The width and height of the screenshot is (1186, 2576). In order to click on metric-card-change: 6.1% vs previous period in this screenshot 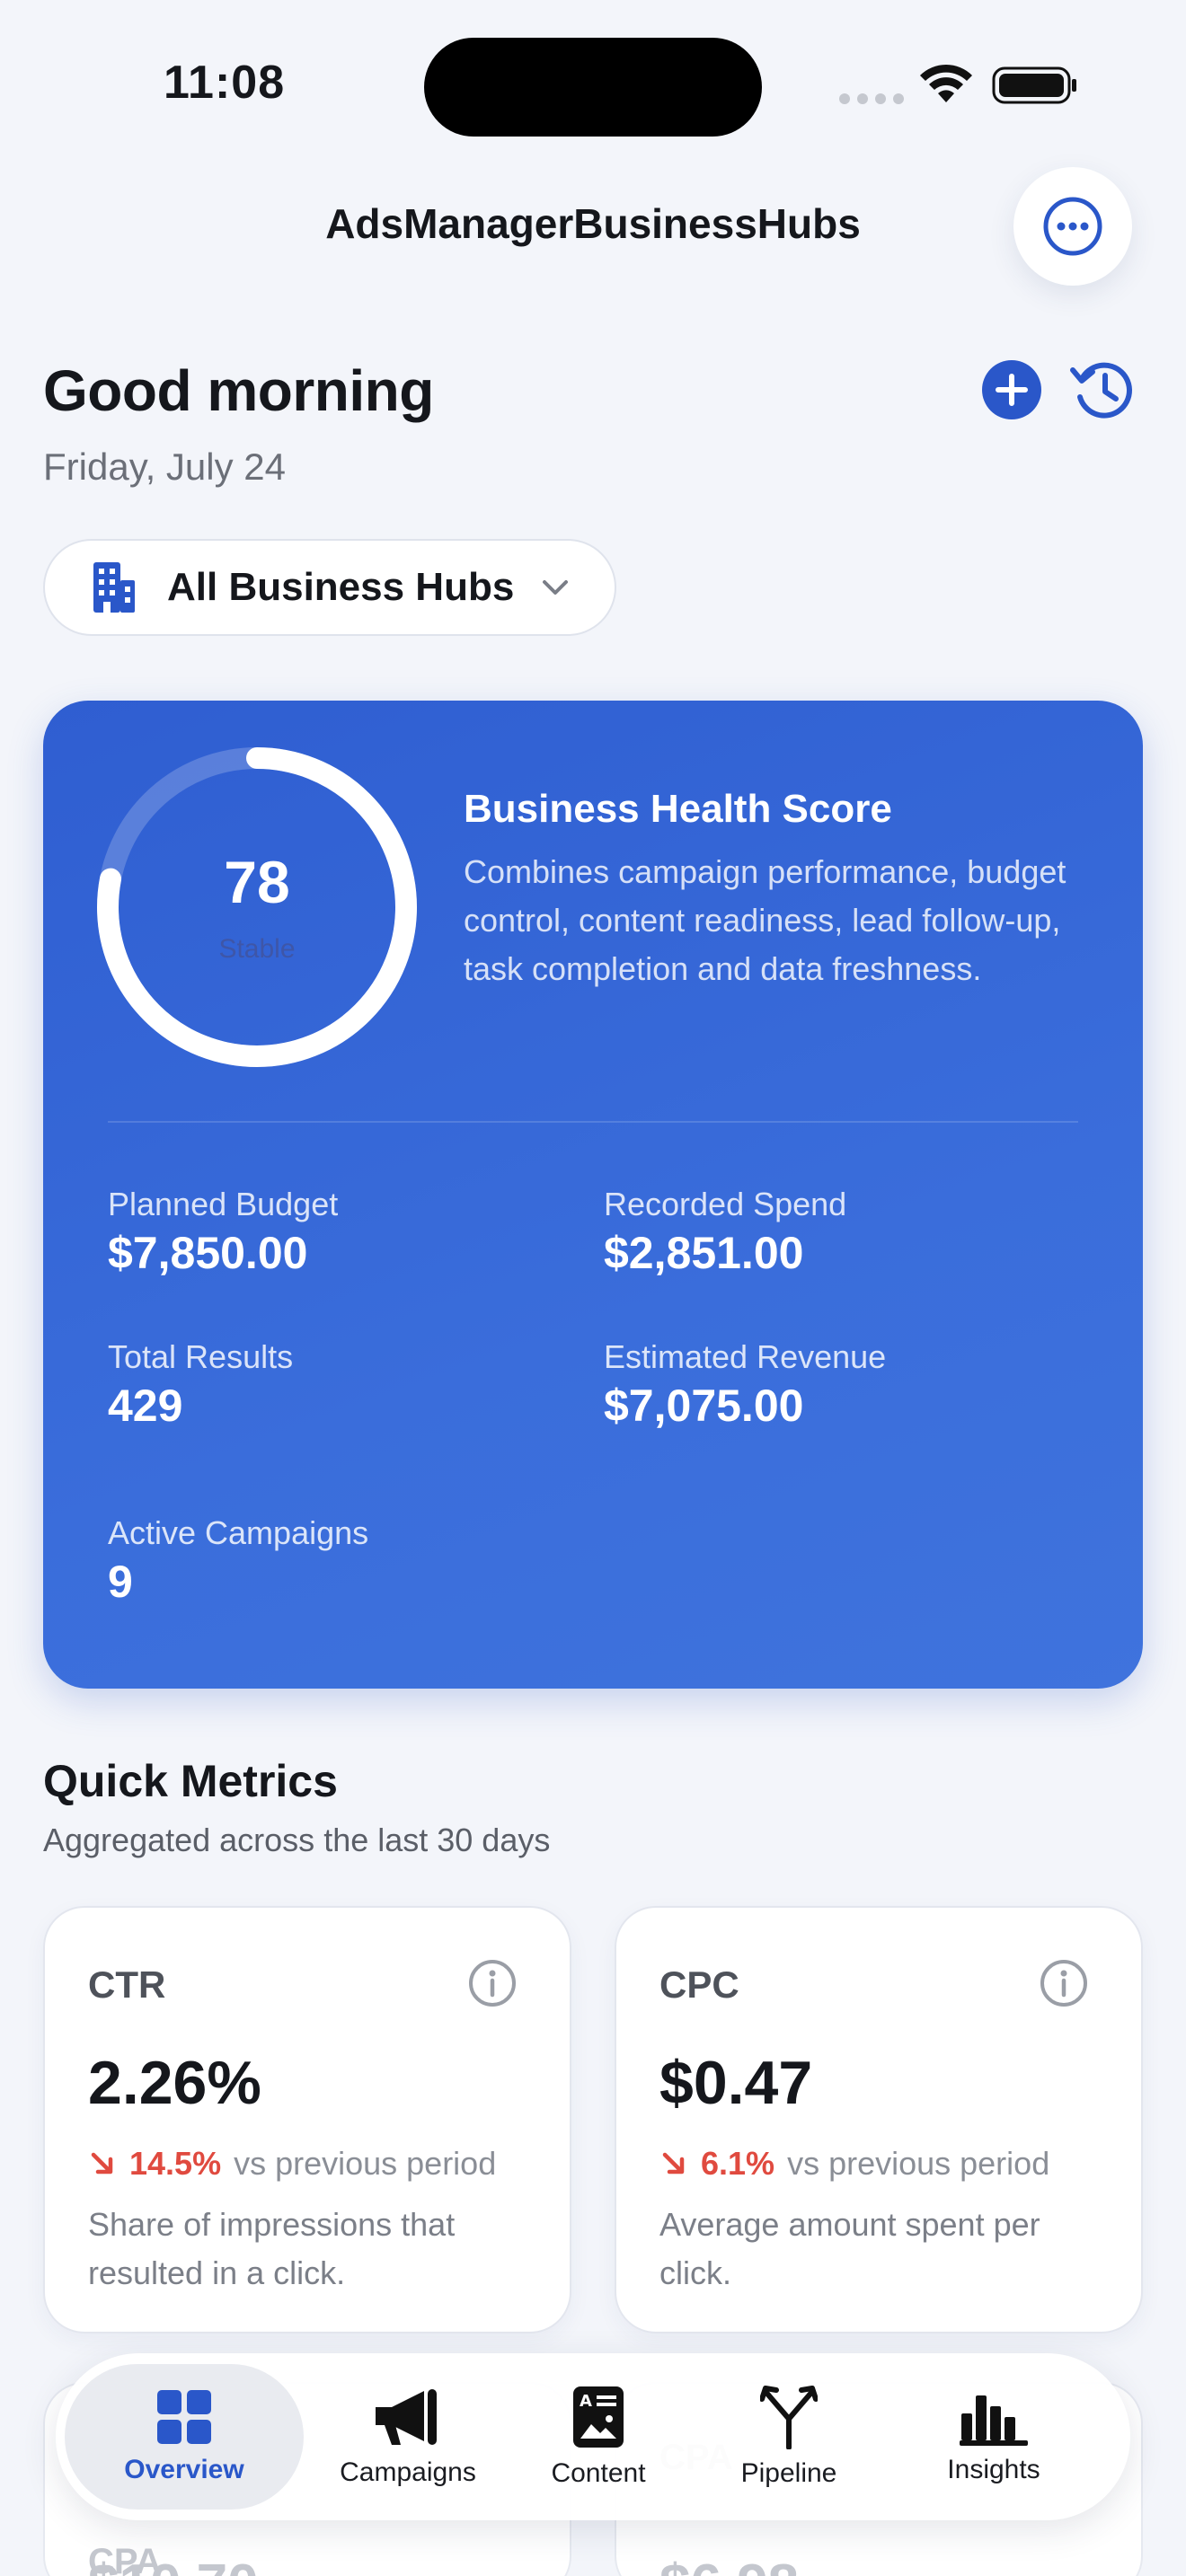, I will do `click(854, 2164)`.